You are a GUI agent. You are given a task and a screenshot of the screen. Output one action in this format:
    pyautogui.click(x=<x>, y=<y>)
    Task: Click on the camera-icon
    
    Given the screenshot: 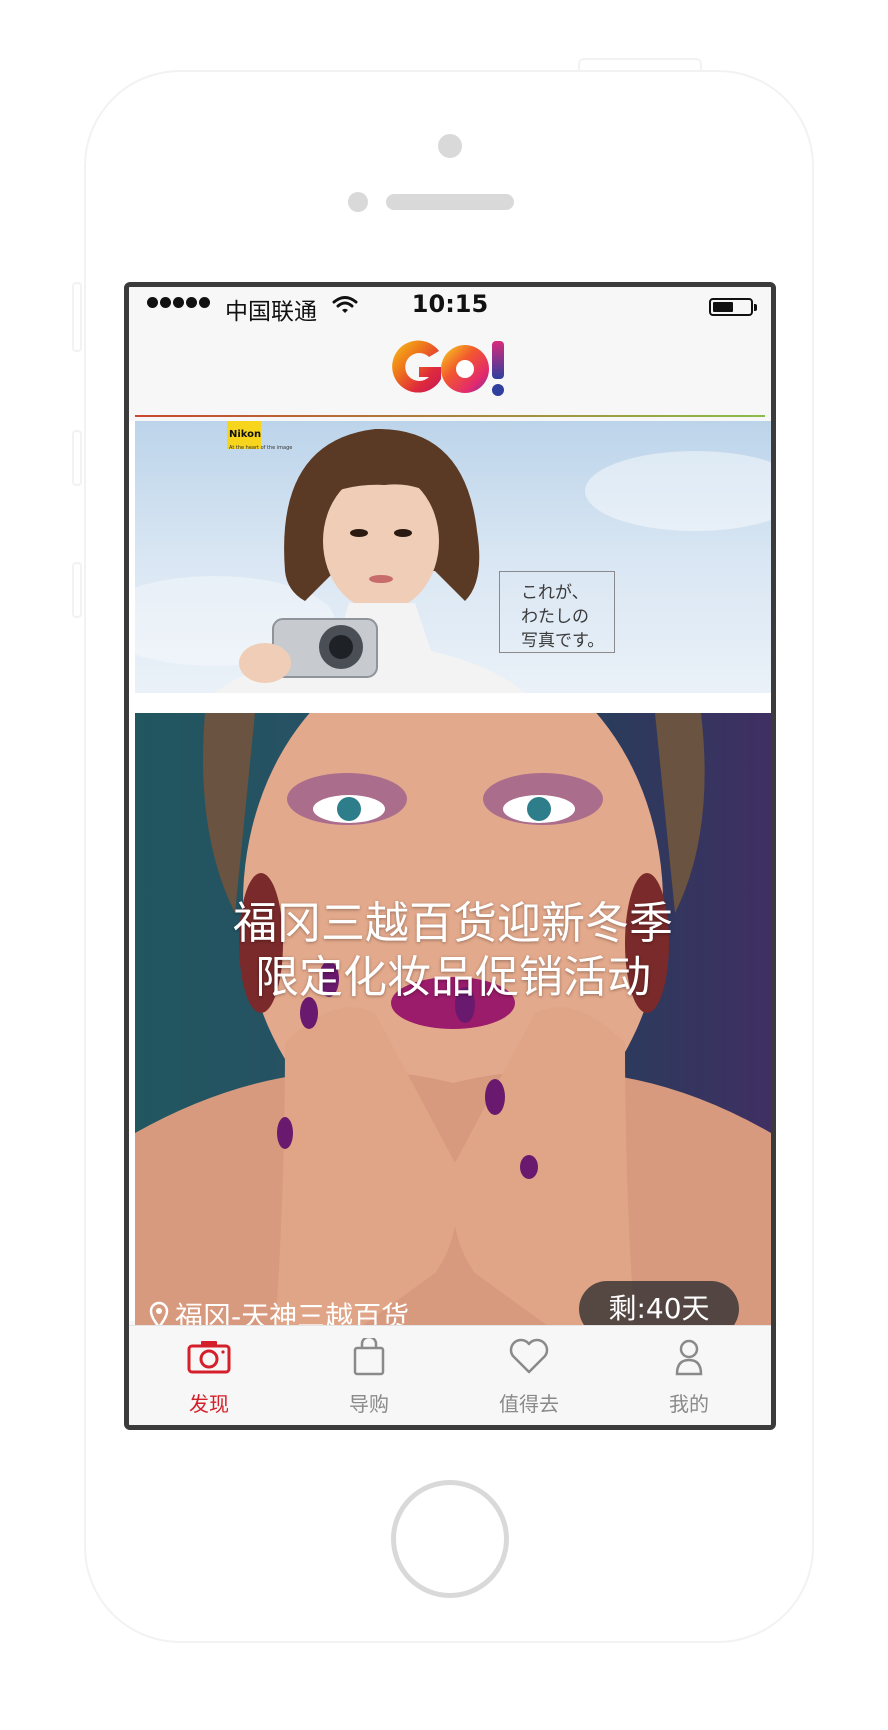 What is the action you would take?
    pyautogui.click(x=209, y=1357)
    